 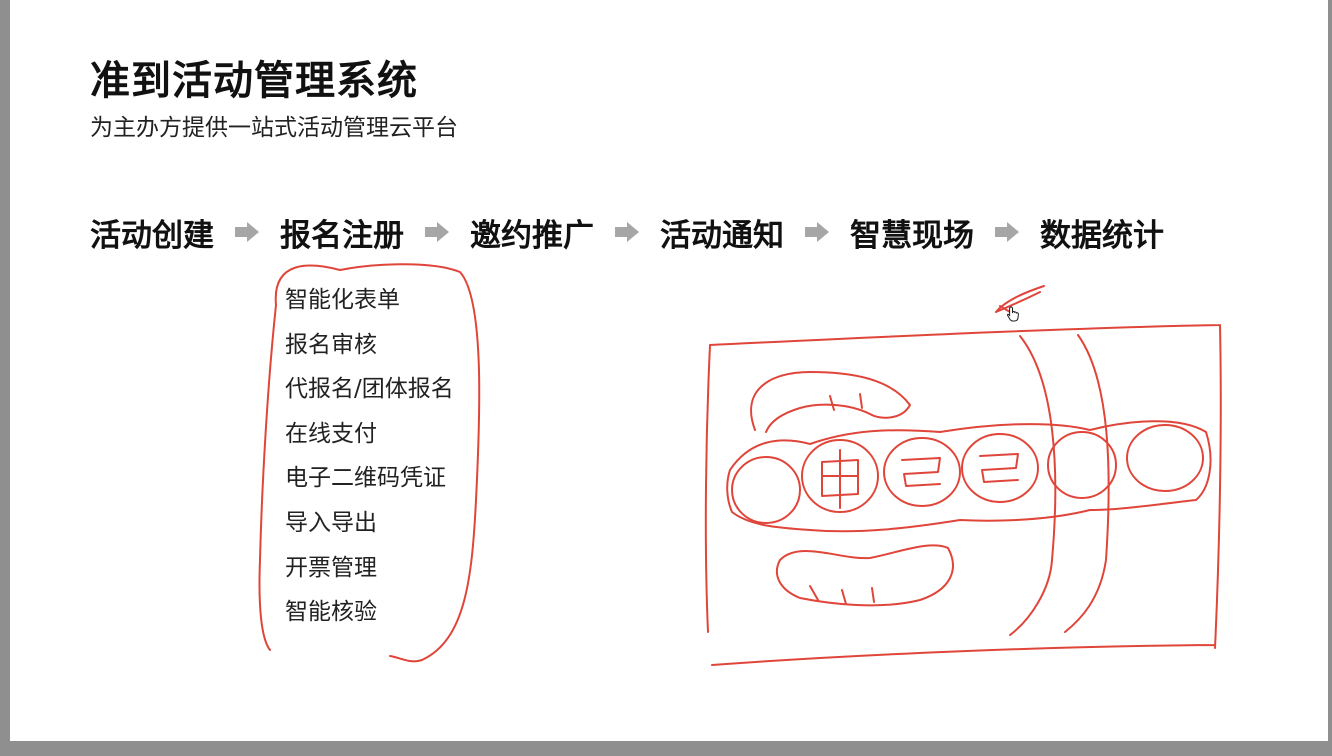 What do you see at coordinates (864, 575) in the screenshot?
I see `sketch-bottom-blob` at bounding box center [864, 575].